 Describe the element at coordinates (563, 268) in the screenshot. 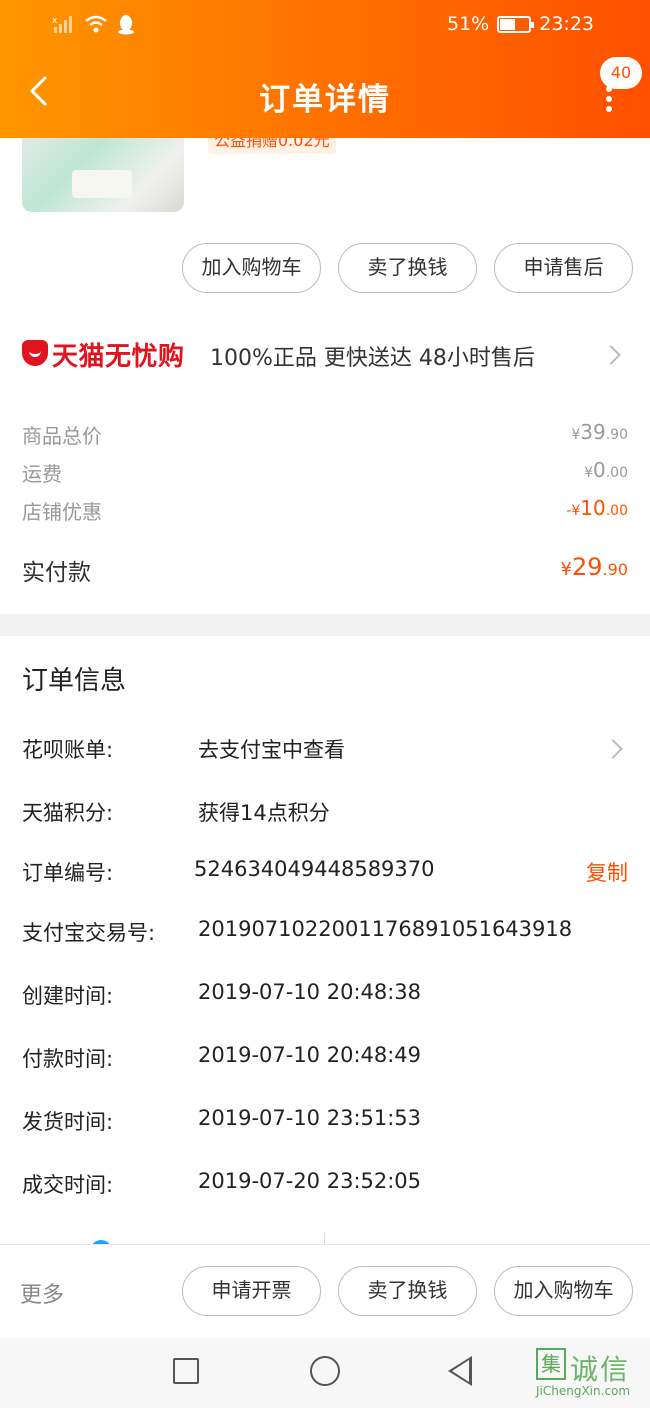

I see `after-sale-button: 申请售后` at that location.